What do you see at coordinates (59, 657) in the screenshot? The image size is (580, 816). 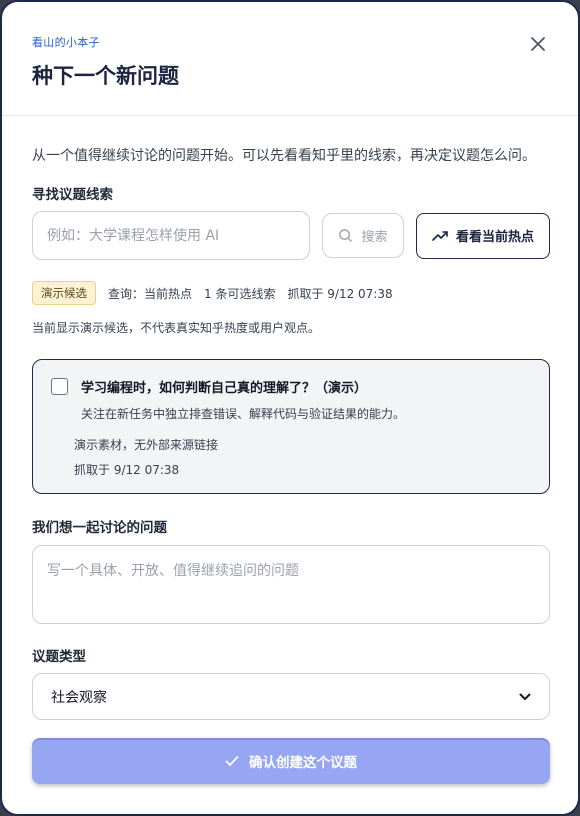 I see `type-section-label: 议题类型` at bounding box center [59, 657].